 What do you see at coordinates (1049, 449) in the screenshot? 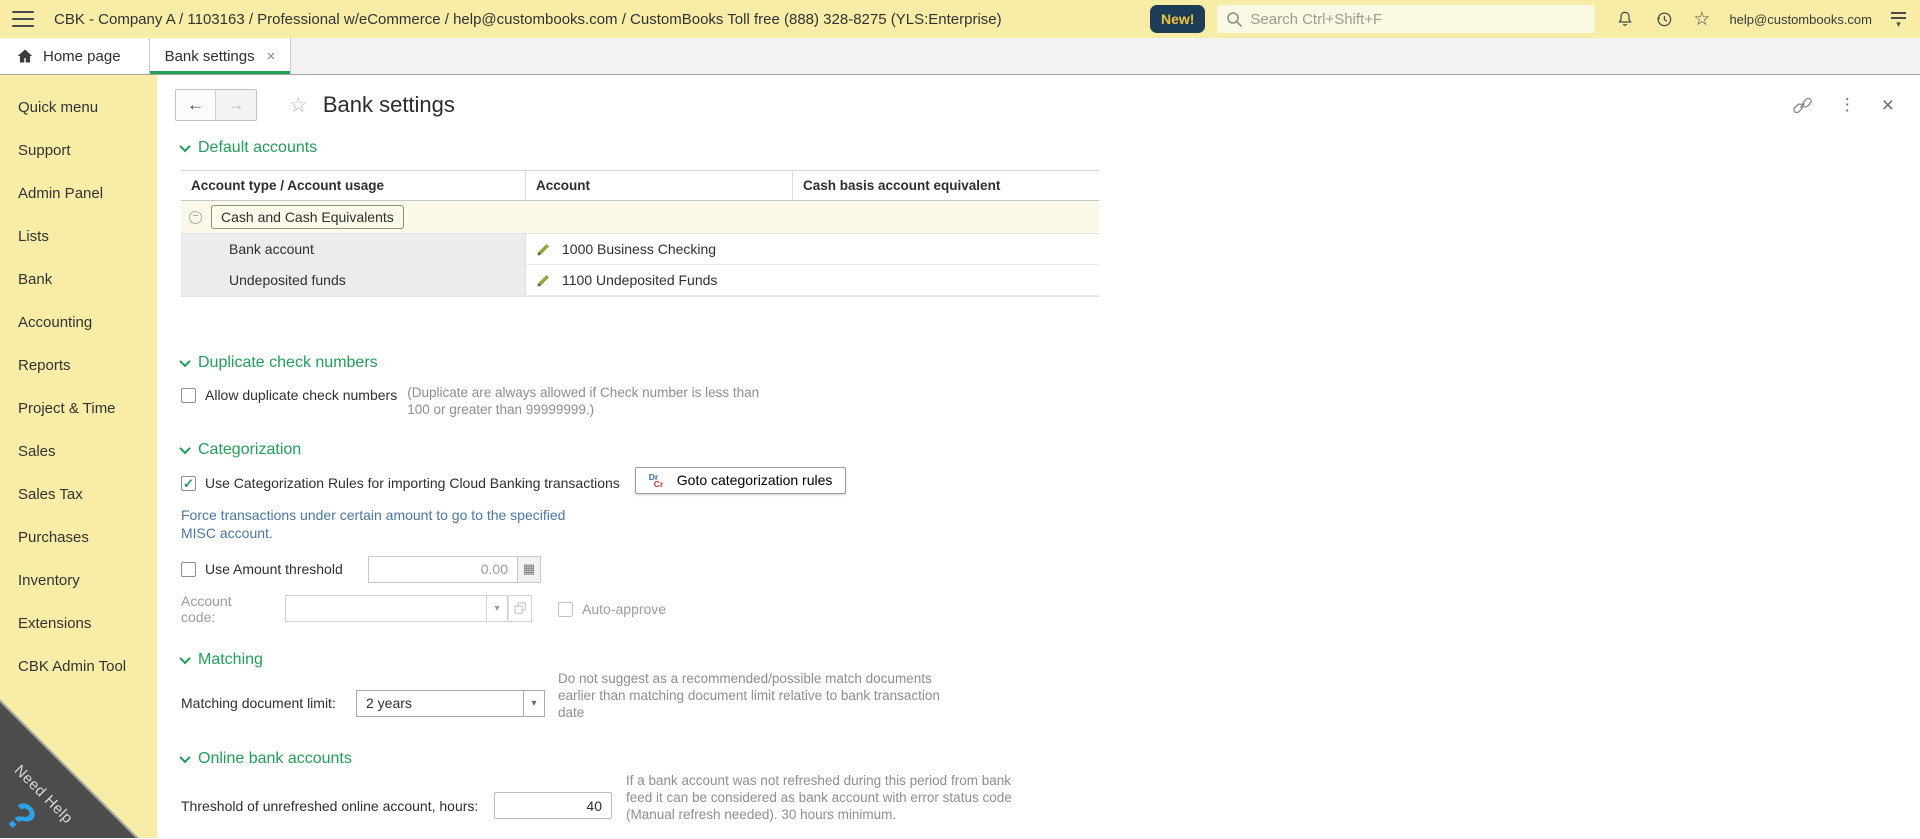
I see `section-categorization: Categorization` at bounding box center [1049, 449].